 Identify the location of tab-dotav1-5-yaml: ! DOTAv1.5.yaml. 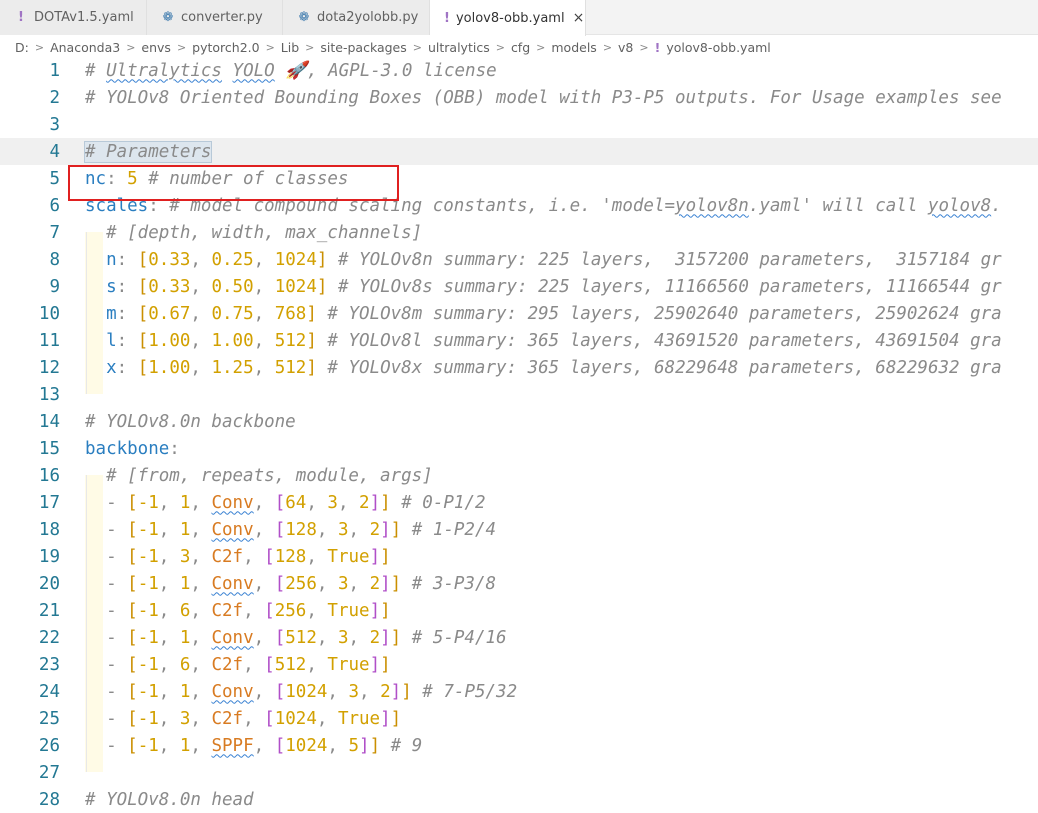
(73, 17).